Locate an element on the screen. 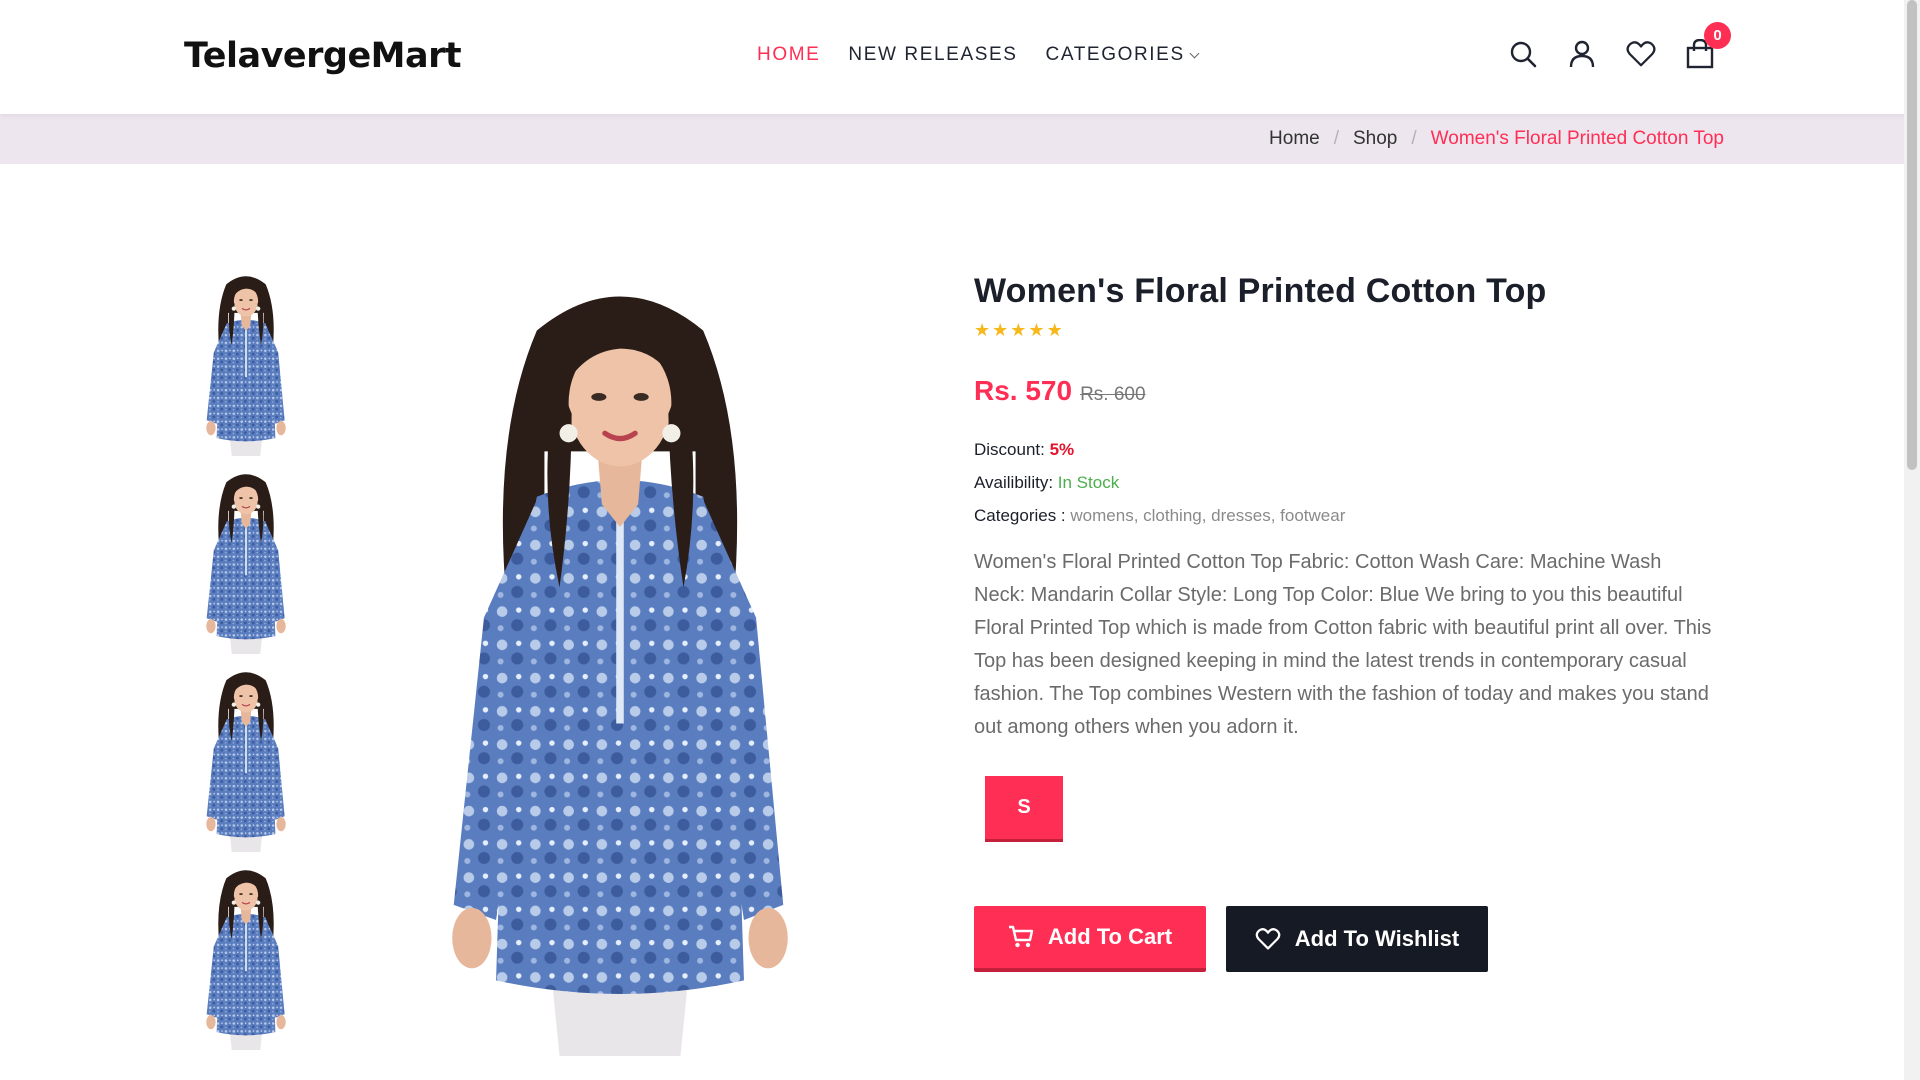 The image size is (1920, 1080). chevron-down-icon is located at coordinates (1194, 53).